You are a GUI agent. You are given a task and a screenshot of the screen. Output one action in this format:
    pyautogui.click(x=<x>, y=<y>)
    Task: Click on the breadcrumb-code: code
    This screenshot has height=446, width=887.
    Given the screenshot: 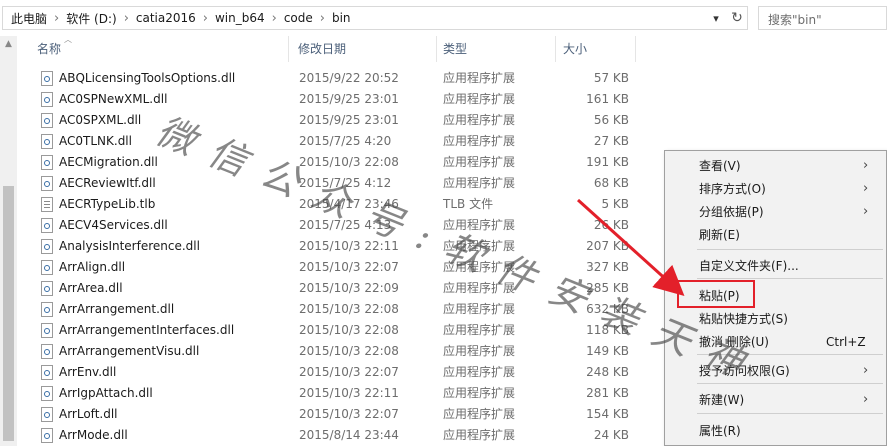 What is the action you would take?
    pyautogui.click(x=298, y=18)
    